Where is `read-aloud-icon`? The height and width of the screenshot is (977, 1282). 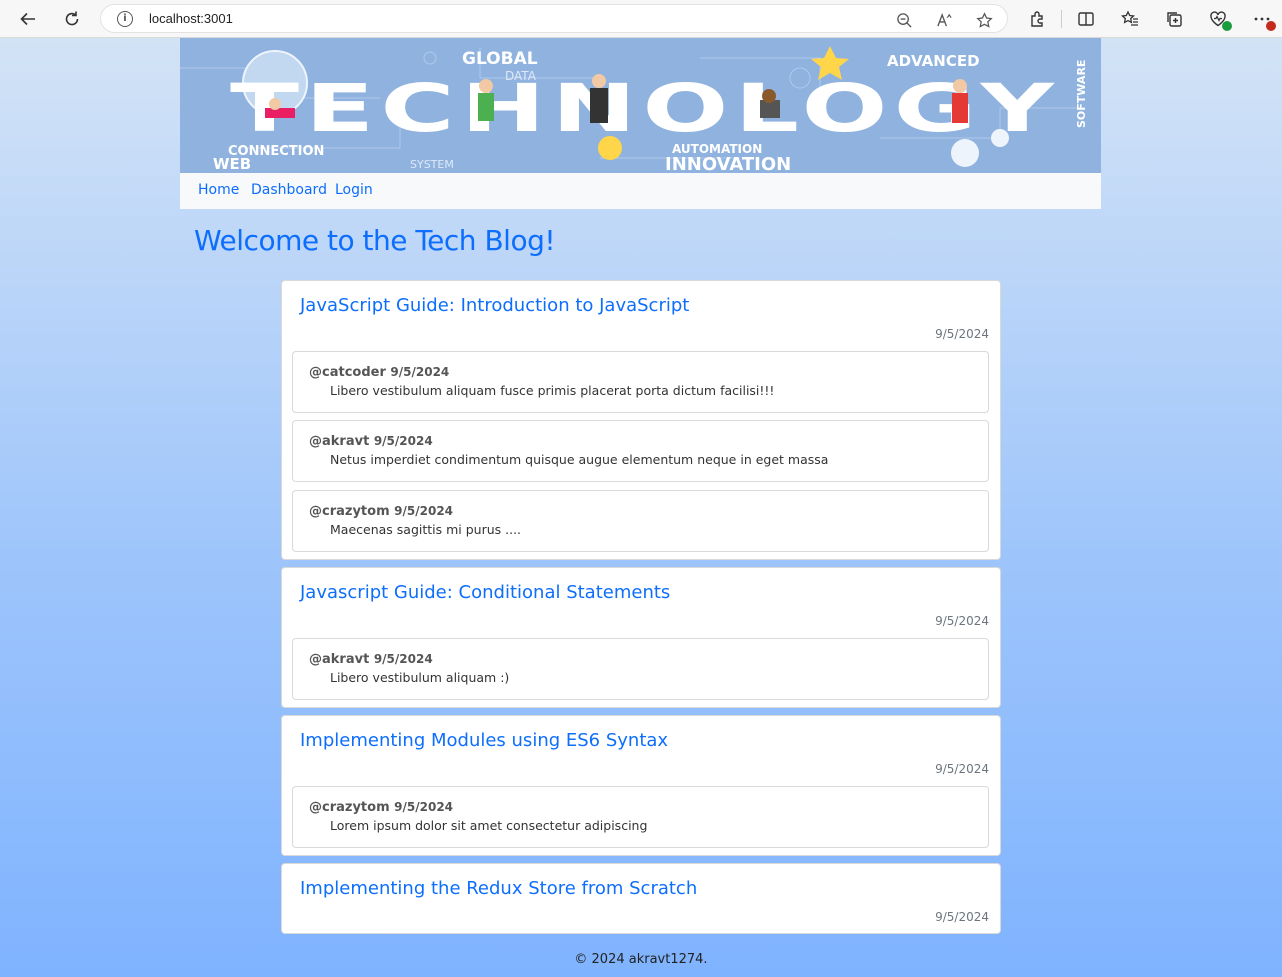 read-aloud-icon is located at coordinates (944, 20).